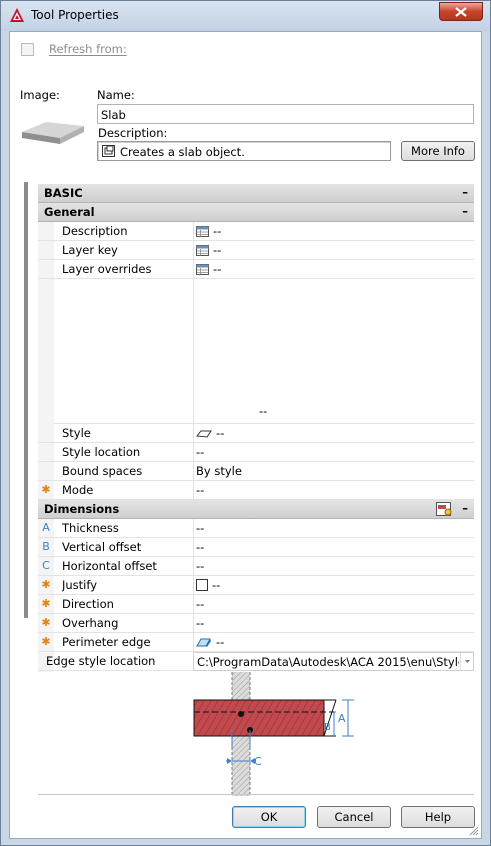 Image resolution: width=491 pixels, height=846 pixels. What do you see at coordinates (256, 212) in the screenshot?
I see `category-general: General –` at bounding box center [256, 212].